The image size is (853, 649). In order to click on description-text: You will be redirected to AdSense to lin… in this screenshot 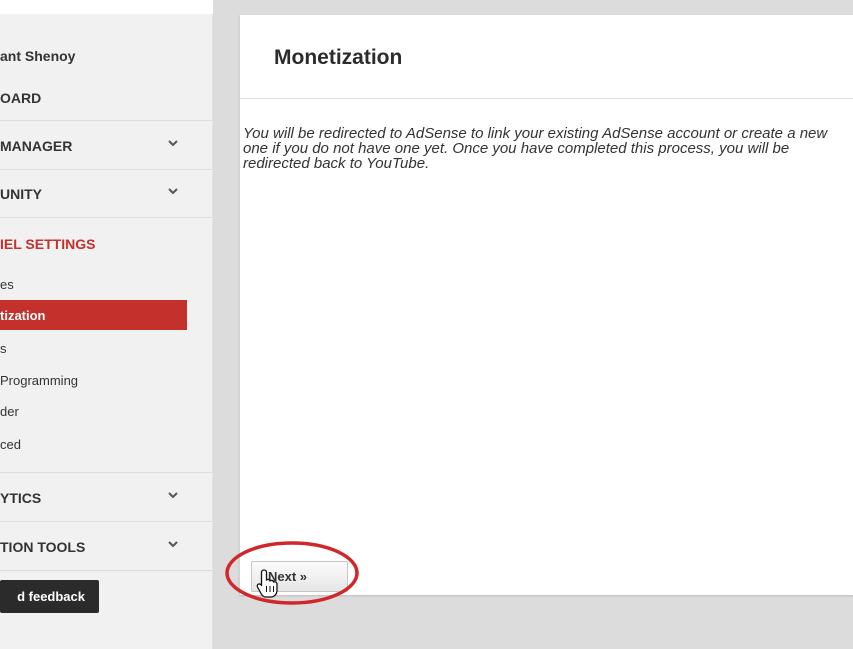, I will do `click(535, 148)`.